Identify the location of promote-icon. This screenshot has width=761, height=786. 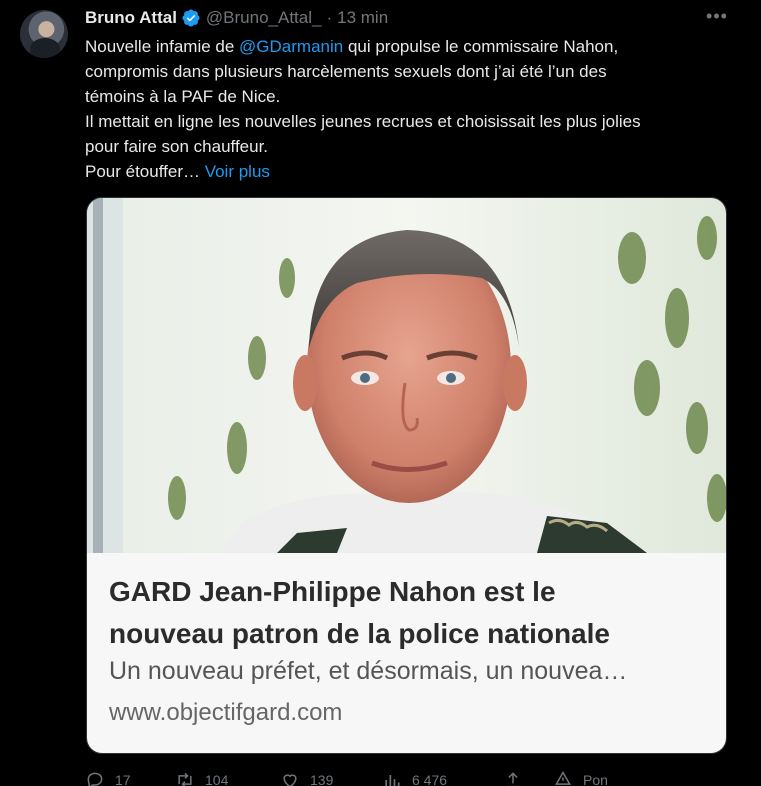
(563, 777).